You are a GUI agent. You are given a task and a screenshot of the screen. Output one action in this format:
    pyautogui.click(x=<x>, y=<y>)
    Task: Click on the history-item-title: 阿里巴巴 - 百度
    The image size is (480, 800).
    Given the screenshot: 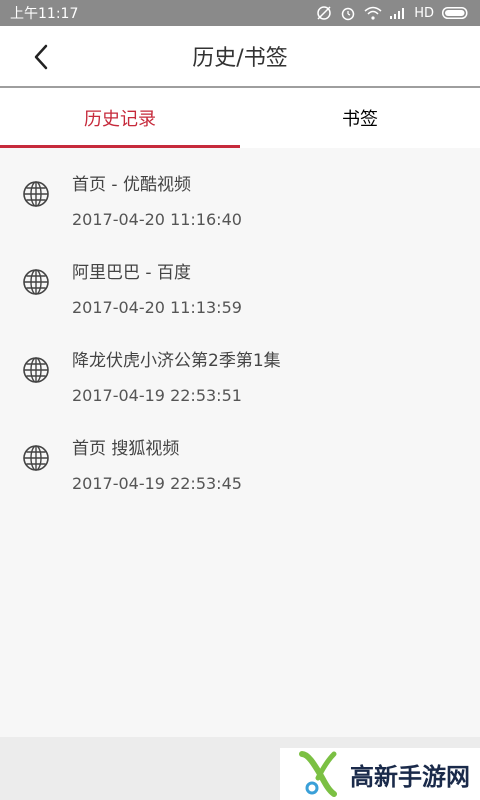 What is the action you would take?
    pyautogui.click(x=131, y=273)
    